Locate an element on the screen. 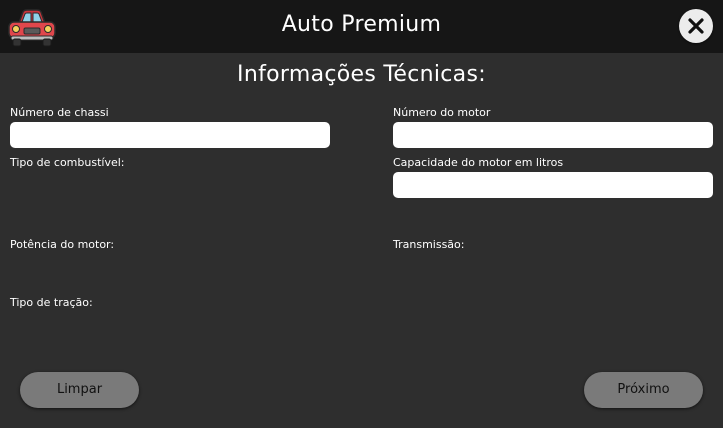  section-title: Informações Técnicas: is located at coordinates (361, 74).